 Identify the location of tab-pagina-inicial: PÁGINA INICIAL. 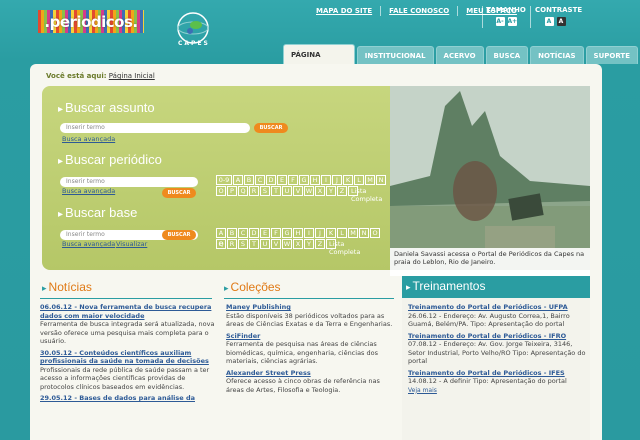
(319, 61).